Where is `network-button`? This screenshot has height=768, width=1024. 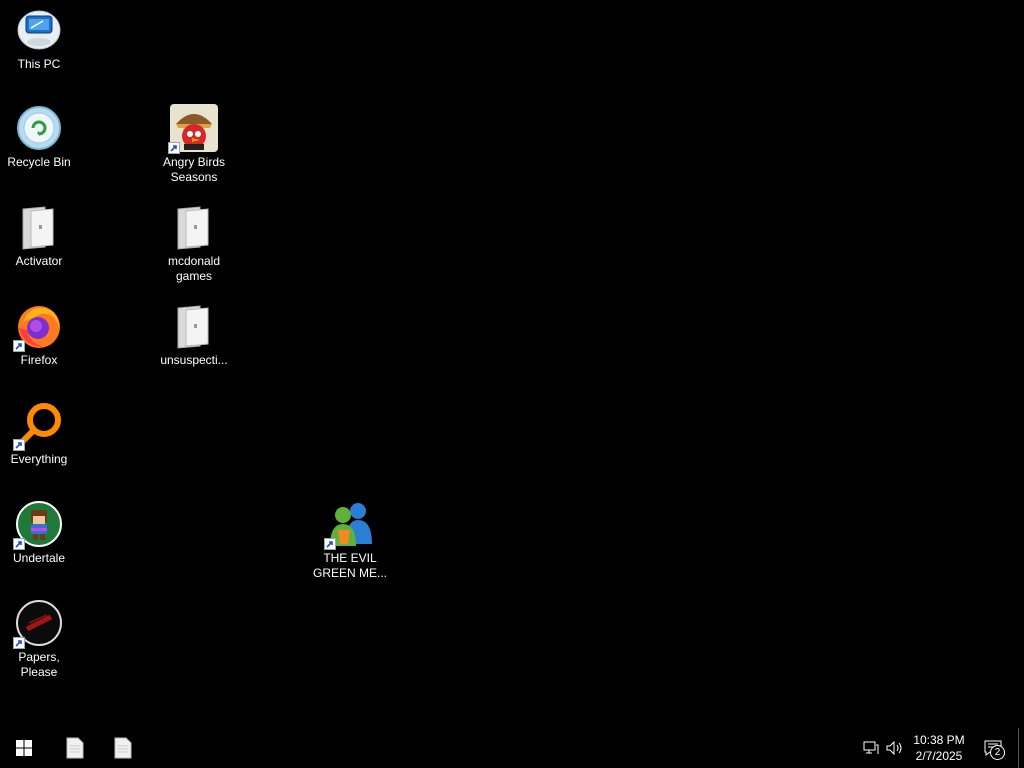 network-button is located at coordinates (871, 748).